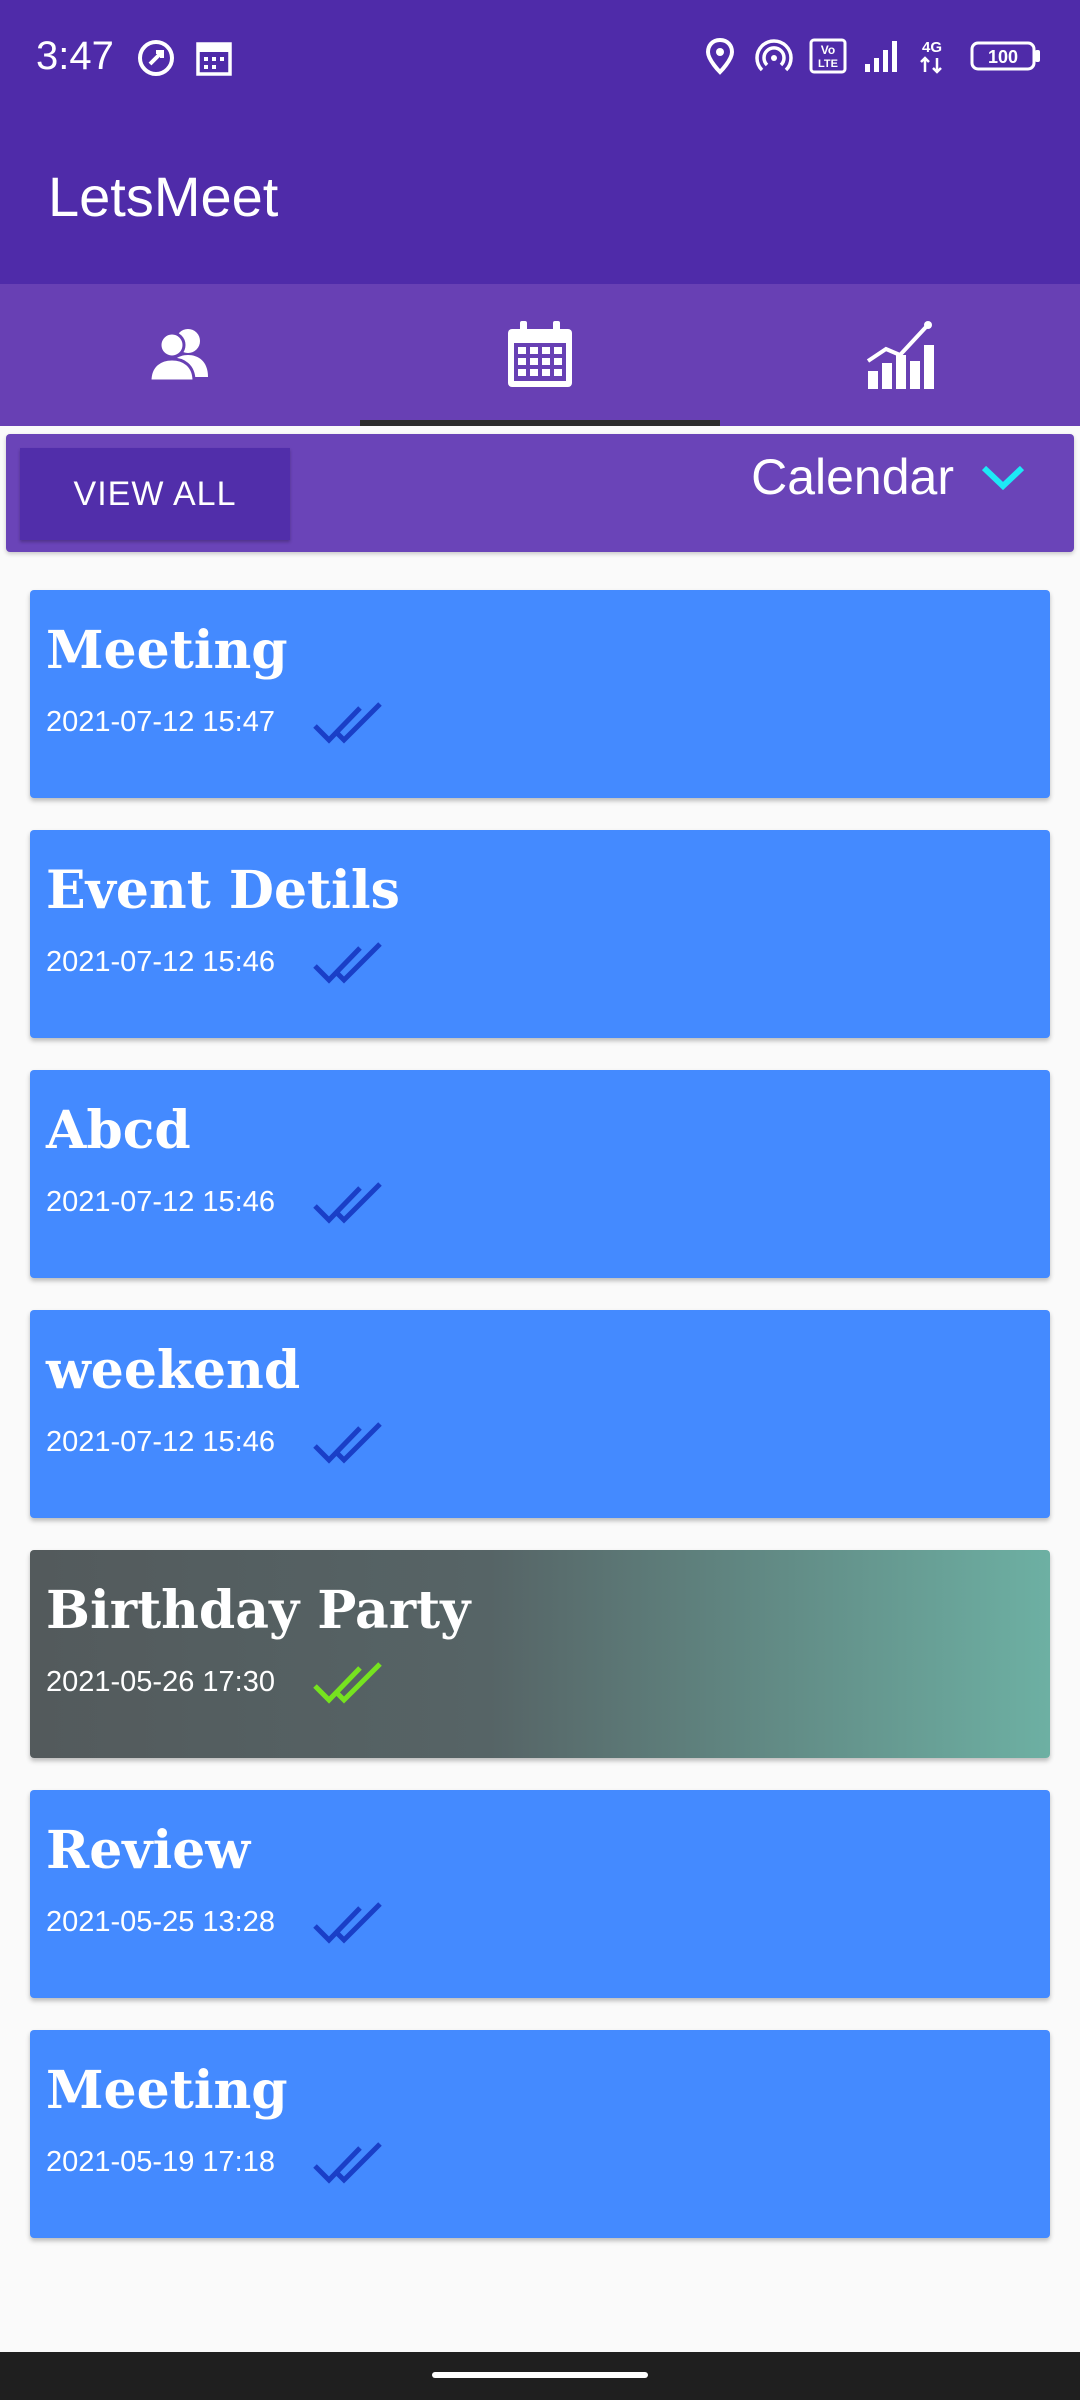 This screenshot has width=1080, height=2400. I want to click on tab-calendar, so click(540, 355).